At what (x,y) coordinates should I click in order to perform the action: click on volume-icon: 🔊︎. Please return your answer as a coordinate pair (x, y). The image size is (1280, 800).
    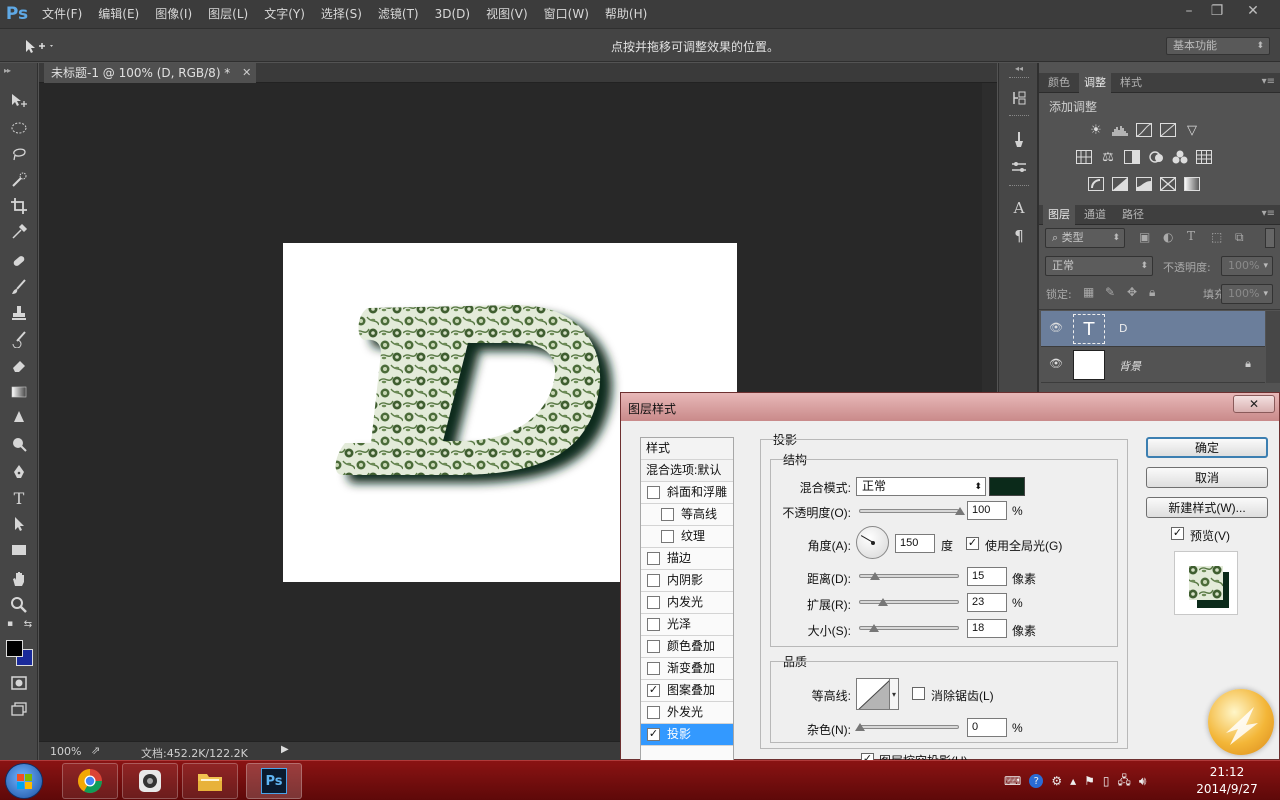
    Looking at the image, I should click on (1143, 781).